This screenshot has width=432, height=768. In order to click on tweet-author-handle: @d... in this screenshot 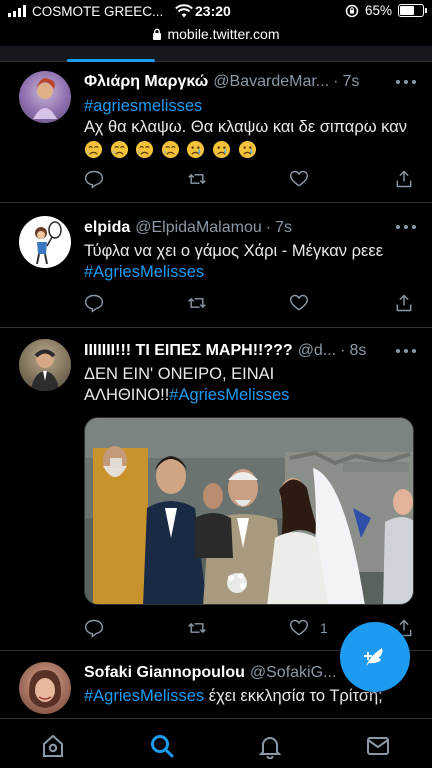, I will do `click(317, 351)`.